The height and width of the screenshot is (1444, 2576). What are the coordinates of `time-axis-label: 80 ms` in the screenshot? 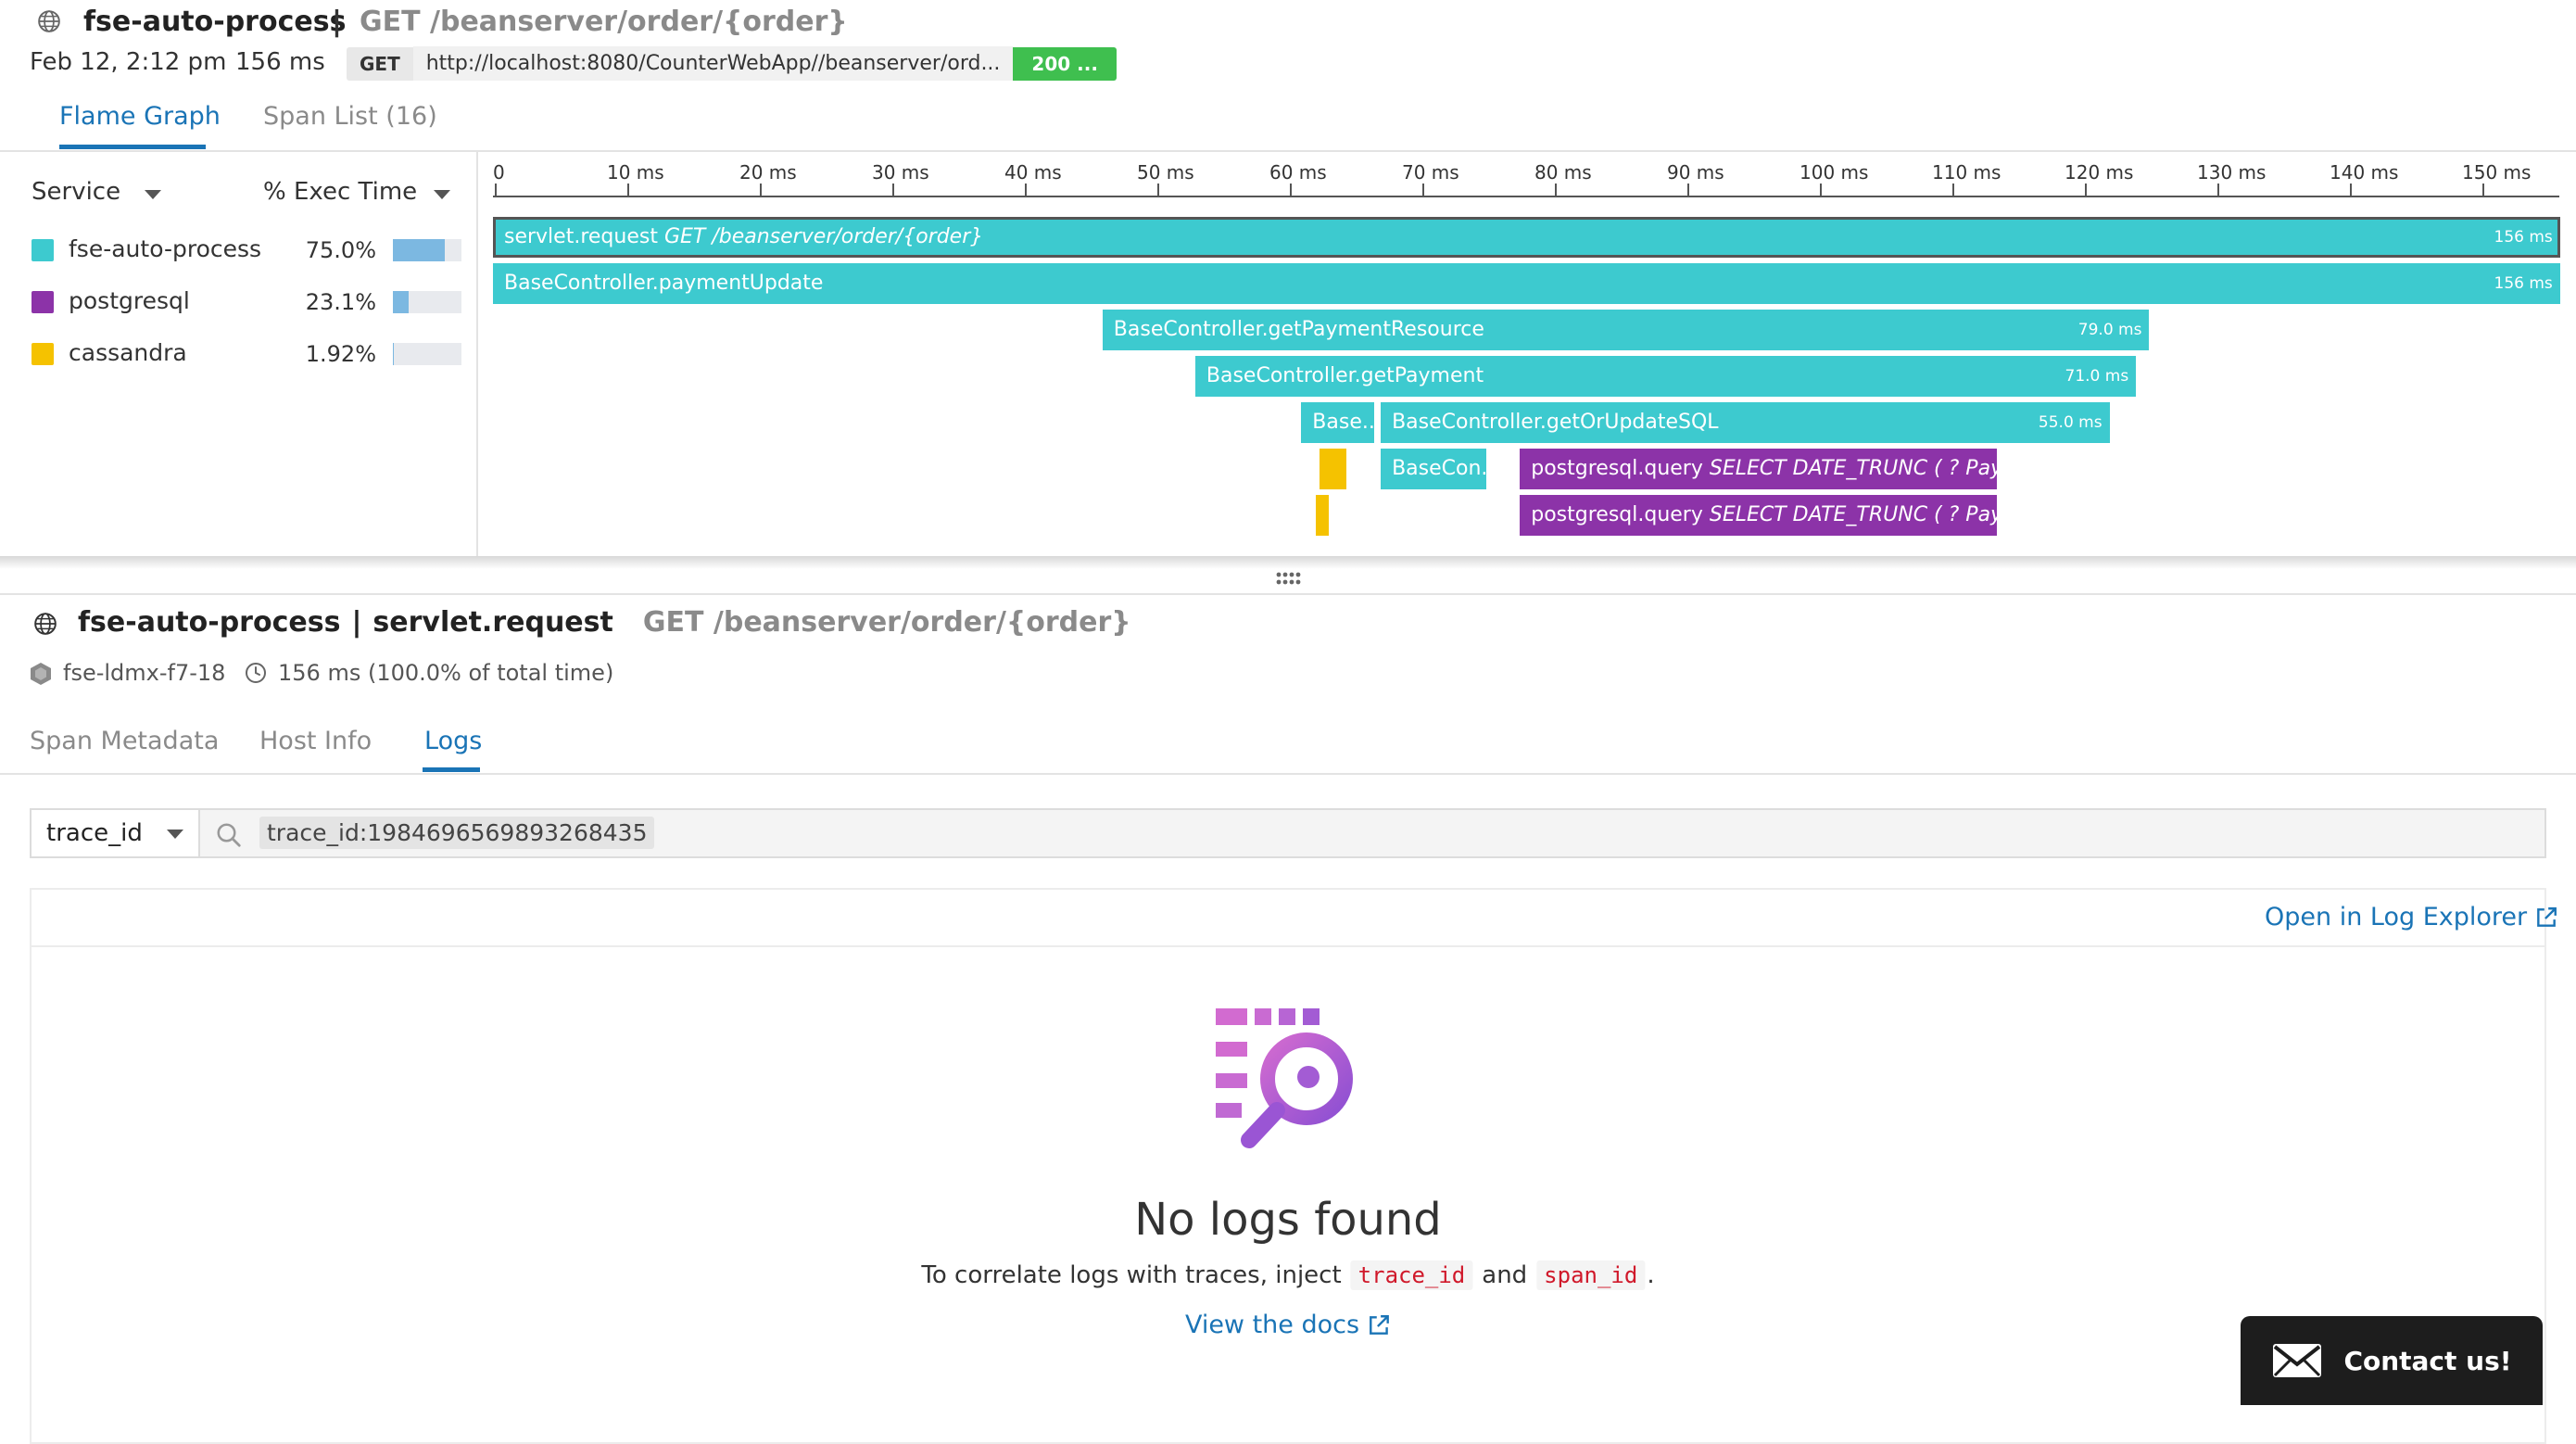 It's located at (1563, 173).